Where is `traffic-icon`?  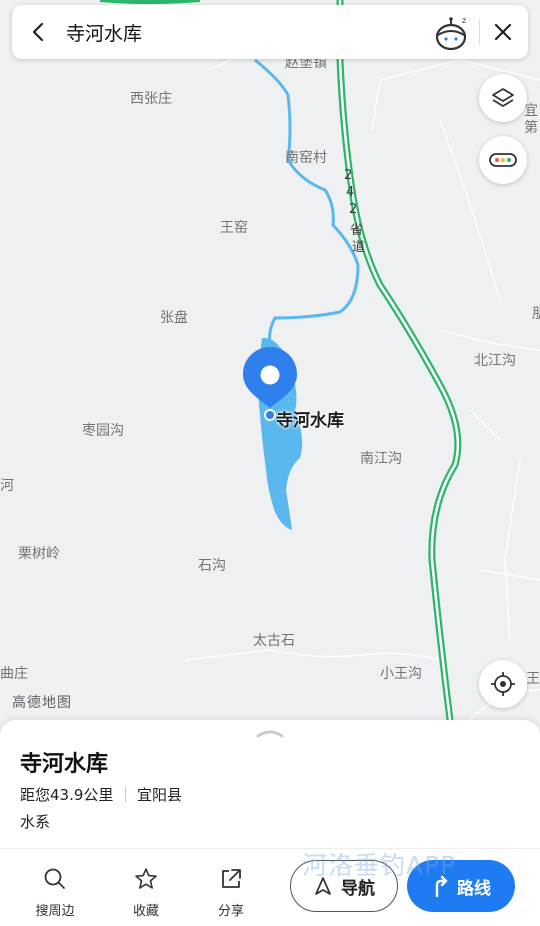
traffic-icon is located at coordinates (503, 160).